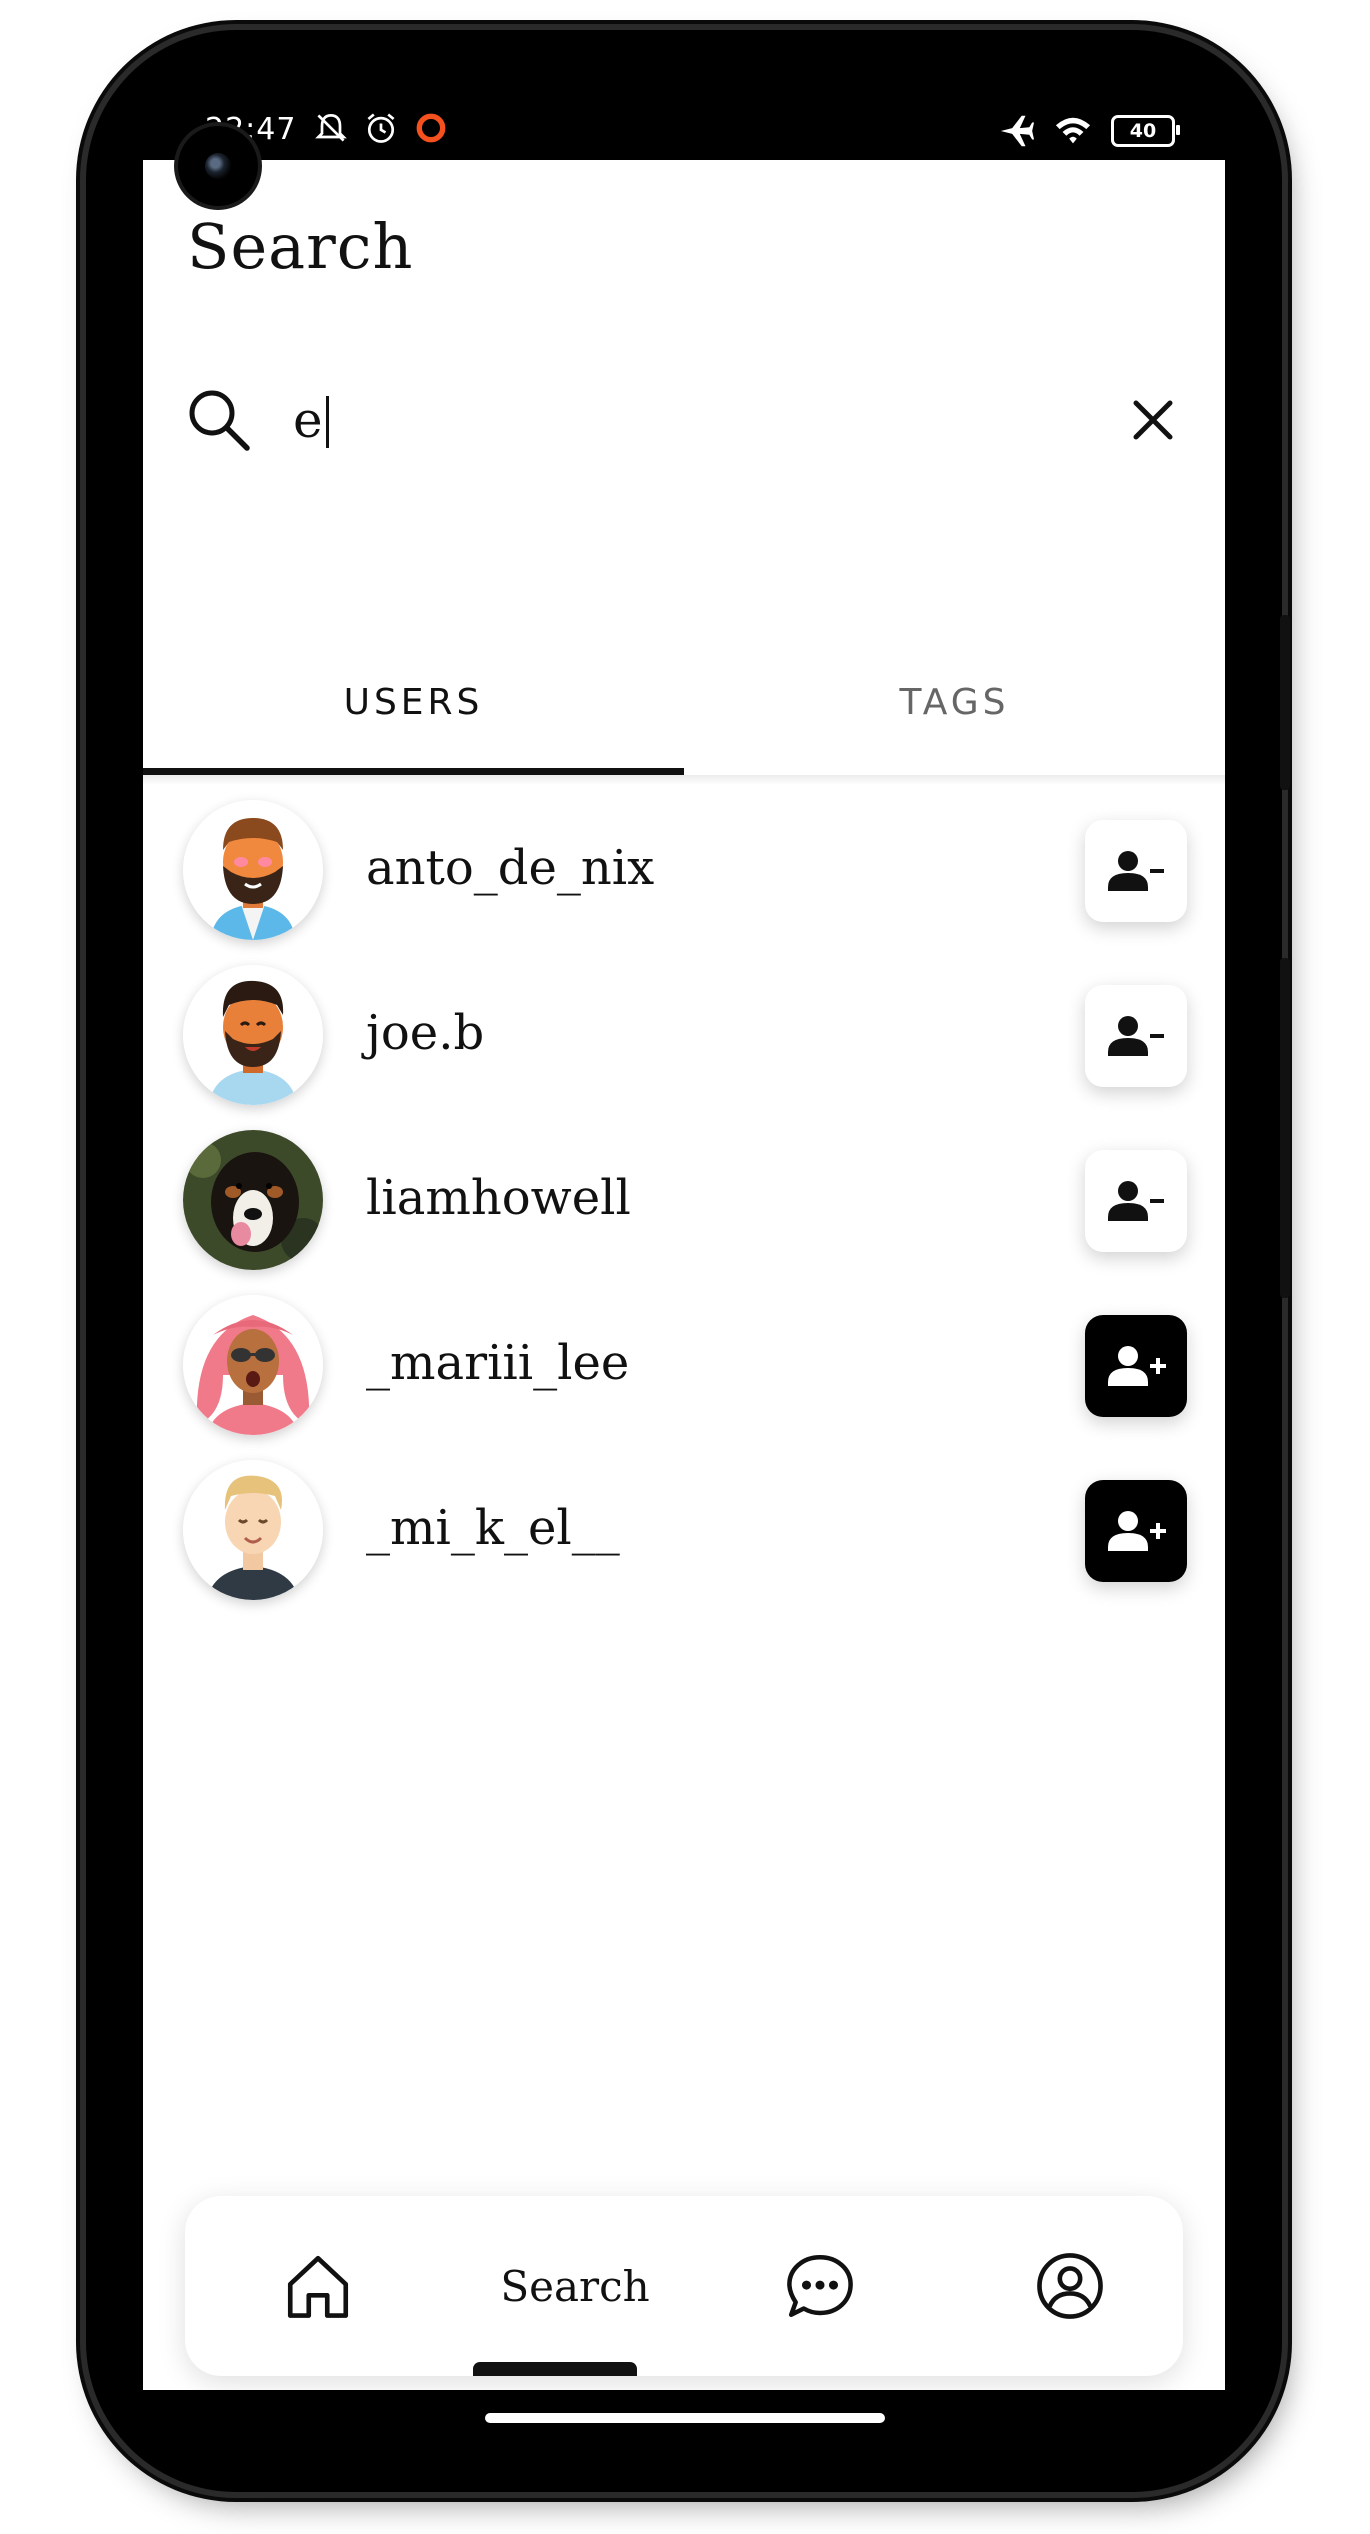  I want to click on airplane-mode-icon, so click(1017, 131).